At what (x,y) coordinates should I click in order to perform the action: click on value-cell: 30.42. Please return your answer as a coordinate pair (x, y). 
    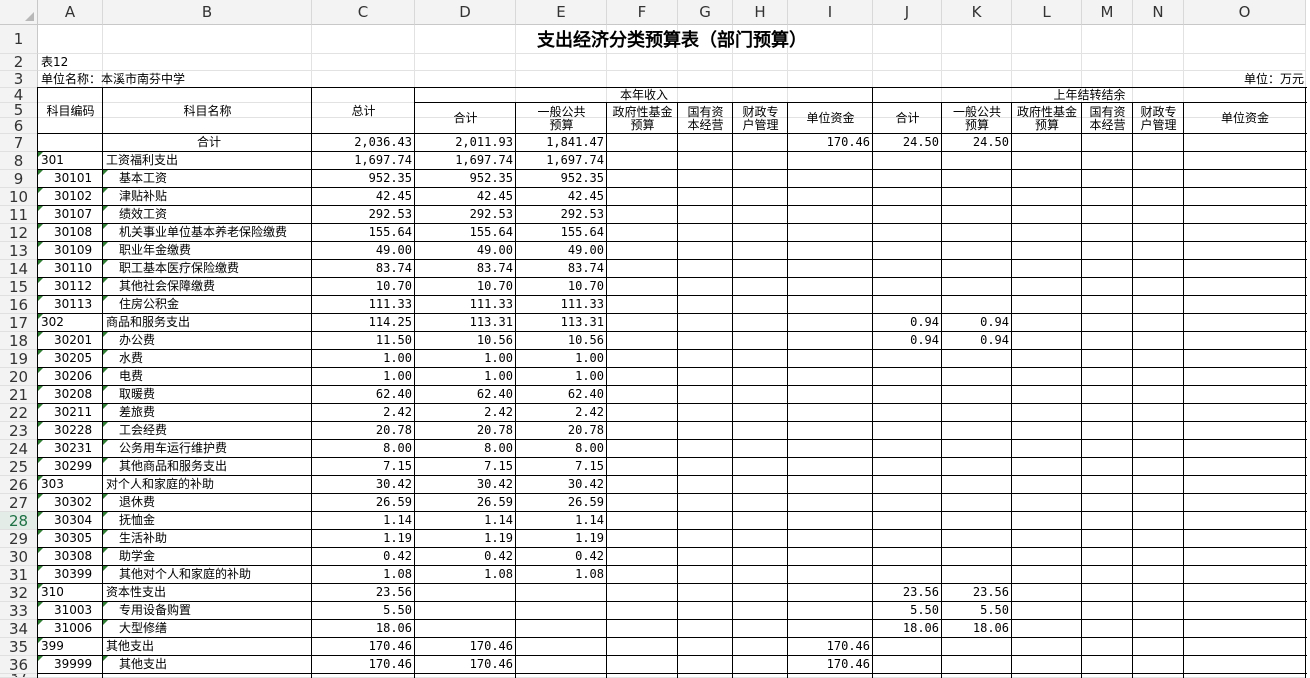
    Looking at the image, I should click on (465, 485).